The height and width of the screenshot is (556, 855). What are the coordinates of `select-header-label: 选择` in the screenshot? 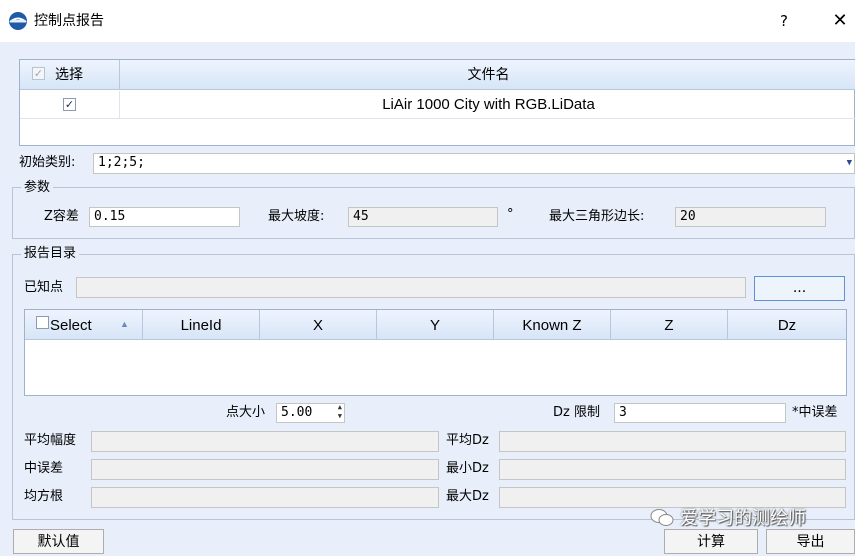 It's located at (69, 75).